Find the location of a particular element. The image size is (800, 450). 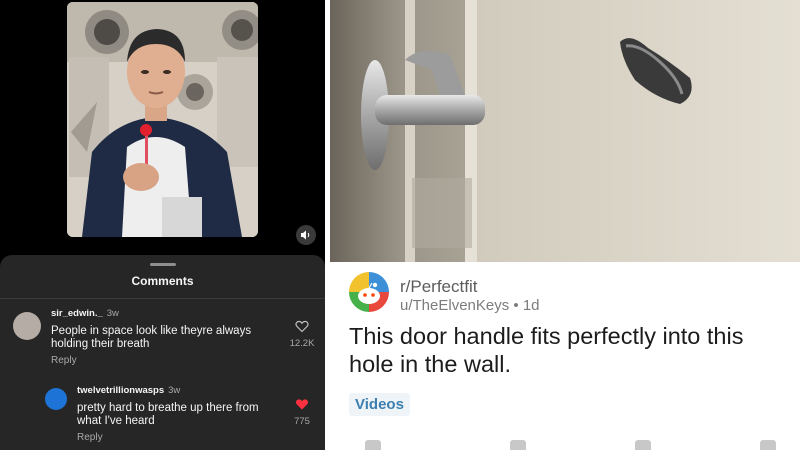

comment-icon is located at coordinates (518, 445).